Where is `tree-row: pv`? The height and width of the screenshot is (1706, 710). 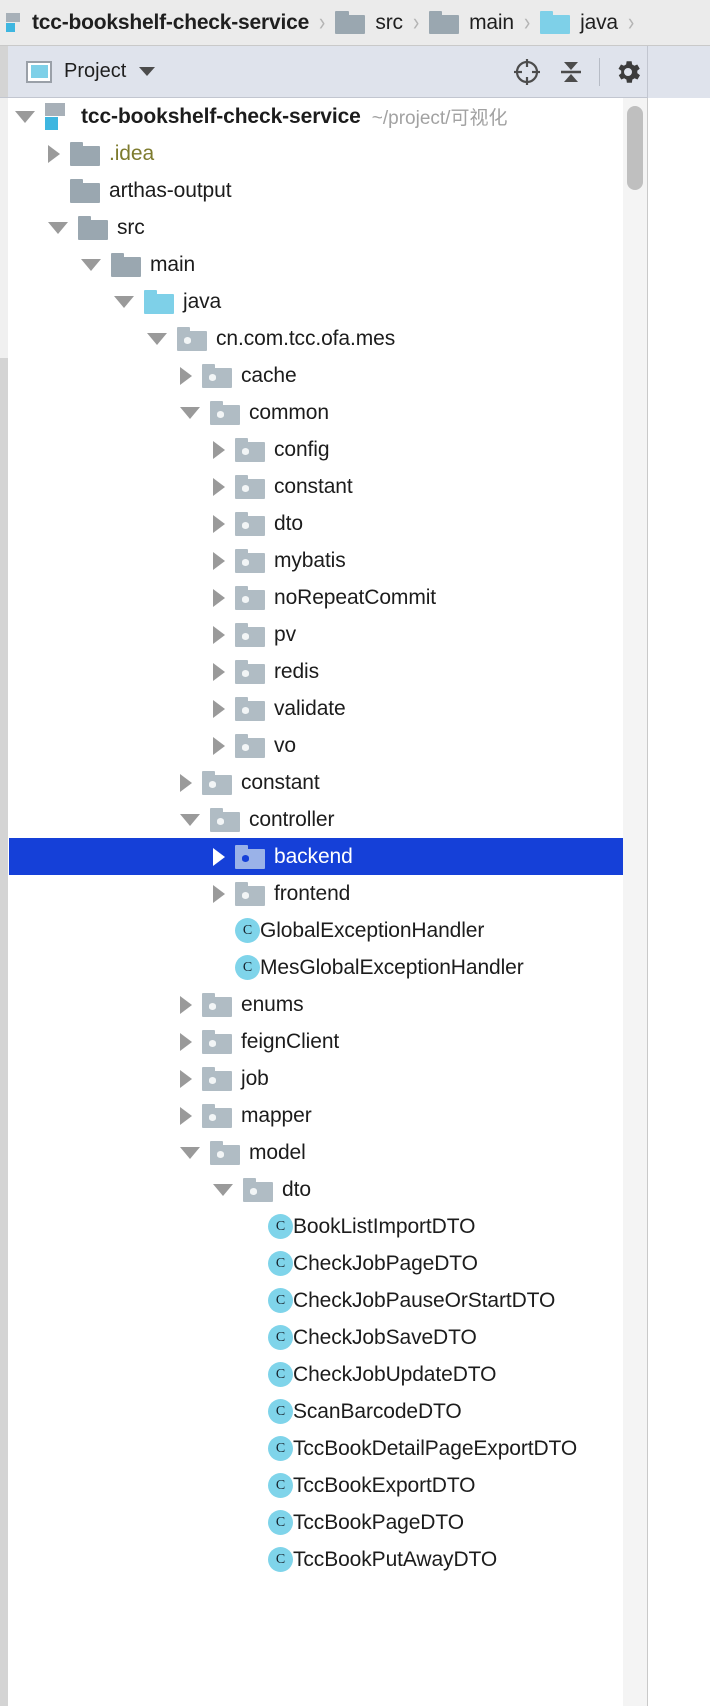 tree-row: pv is located at coordinates (316, 634).